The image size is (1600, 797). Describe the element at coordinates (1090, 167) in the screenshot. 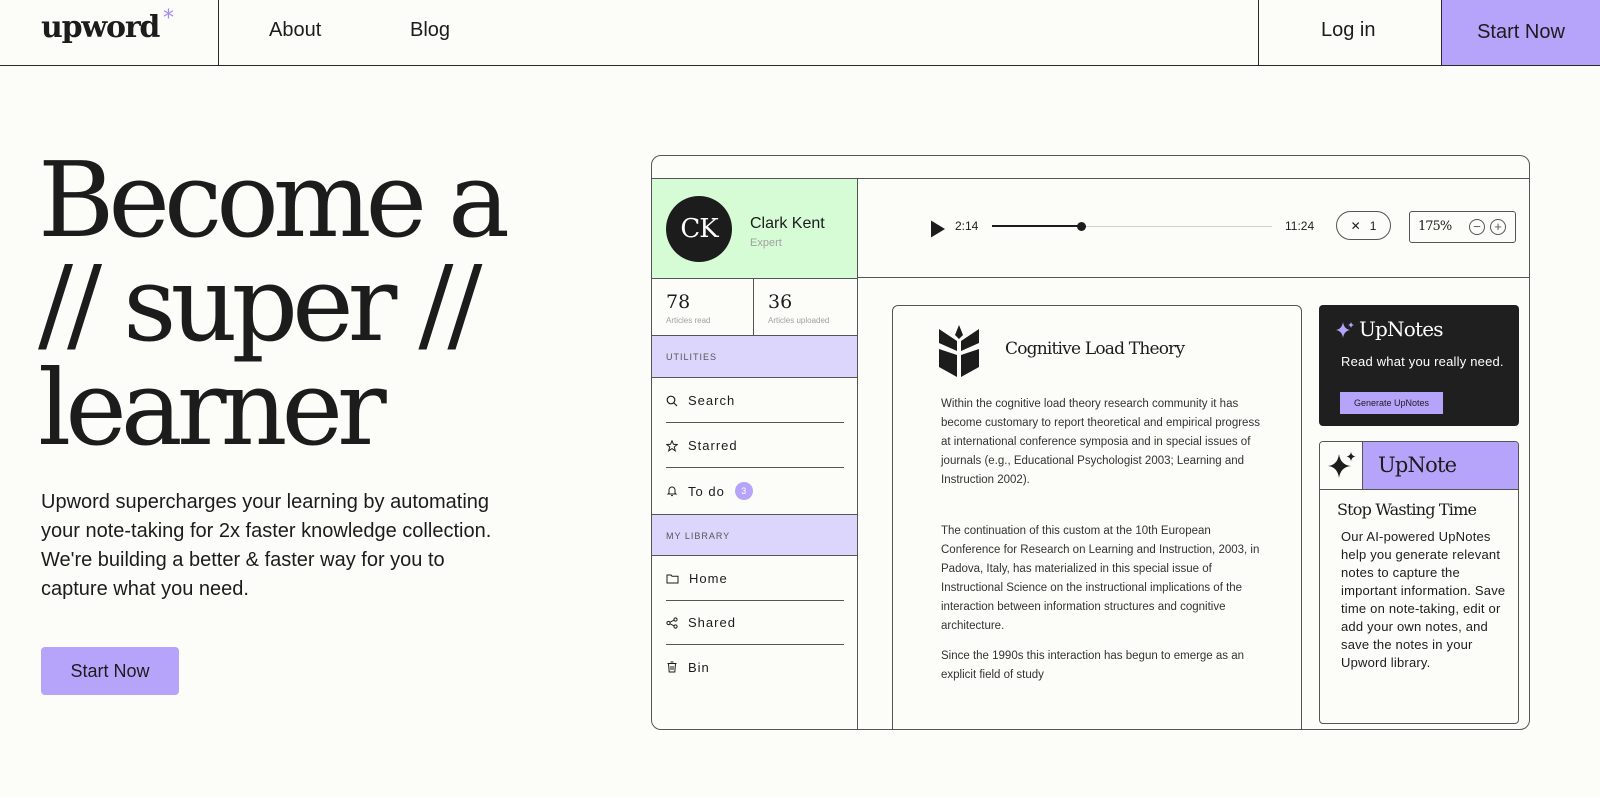

I see `mockup-title-bar` at that location.